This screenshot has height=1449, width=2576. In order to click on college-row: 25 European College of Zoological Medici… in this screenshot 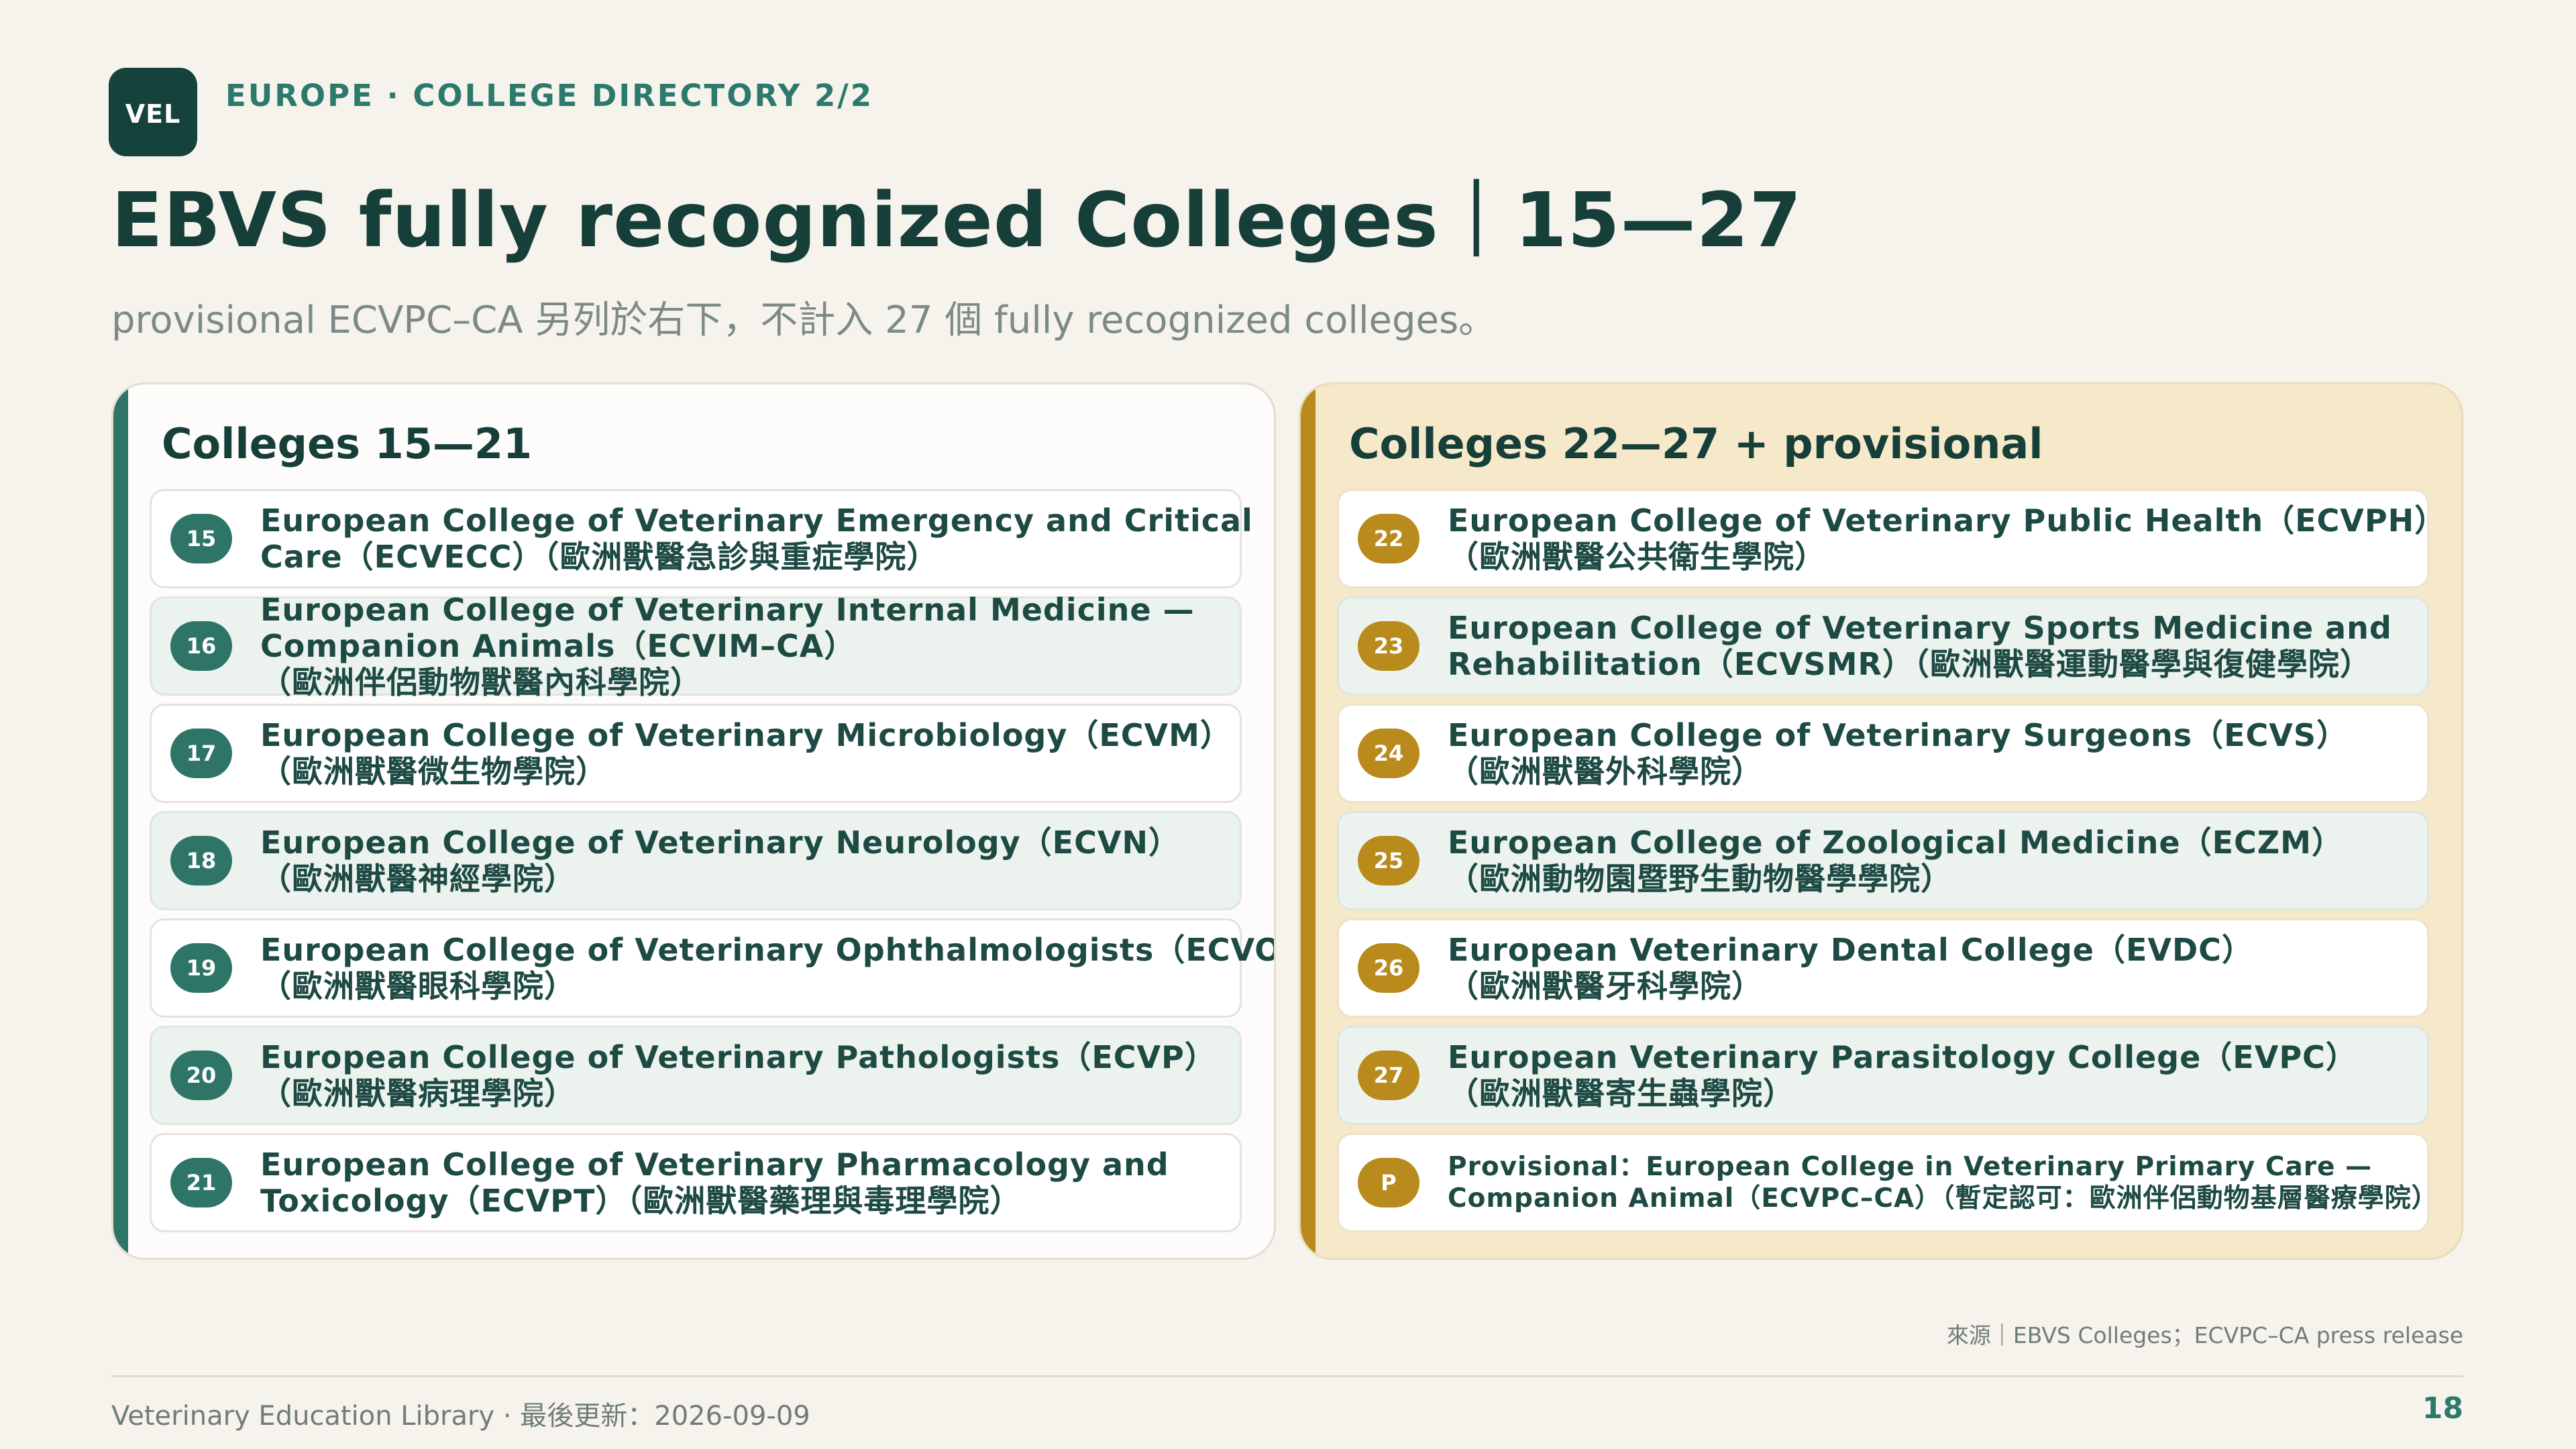, I will do `click(1883, 860)`.